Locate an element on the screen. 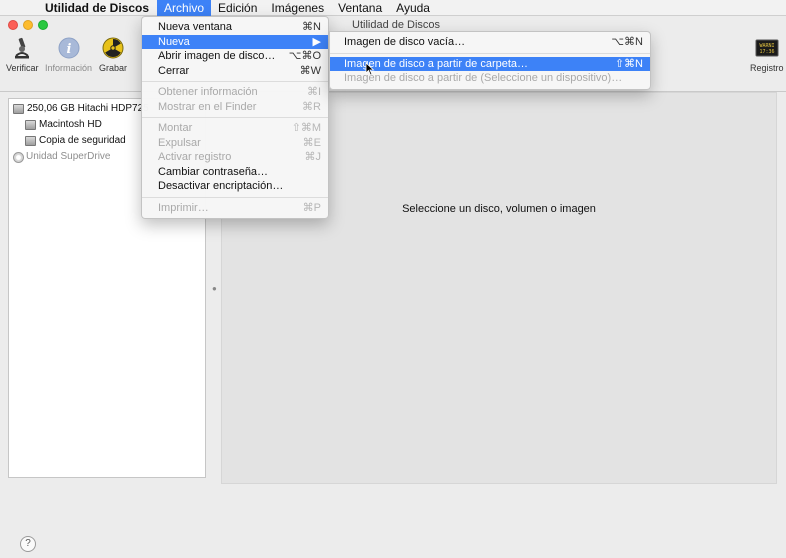 This screenshot has width=786, height=558. shortcut: ⌥⌘N is located at coordinates (627, 42).